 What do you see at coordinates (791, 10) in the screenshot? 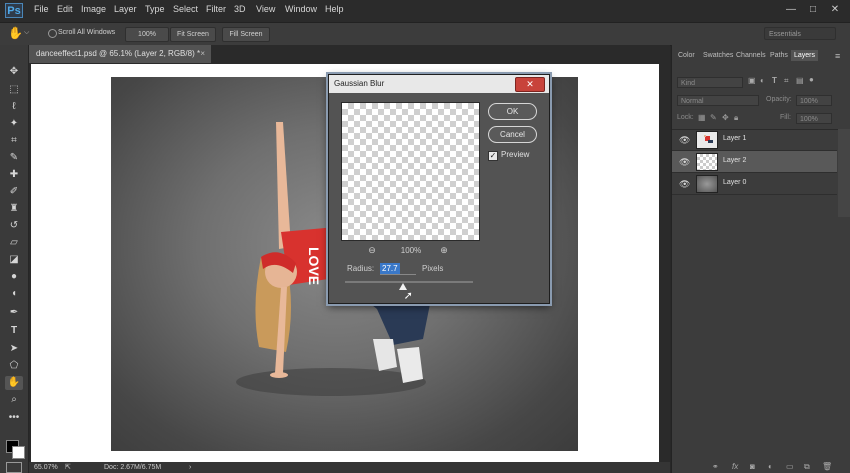
I see `minimize-button: —` at bounding box center [791, 10].